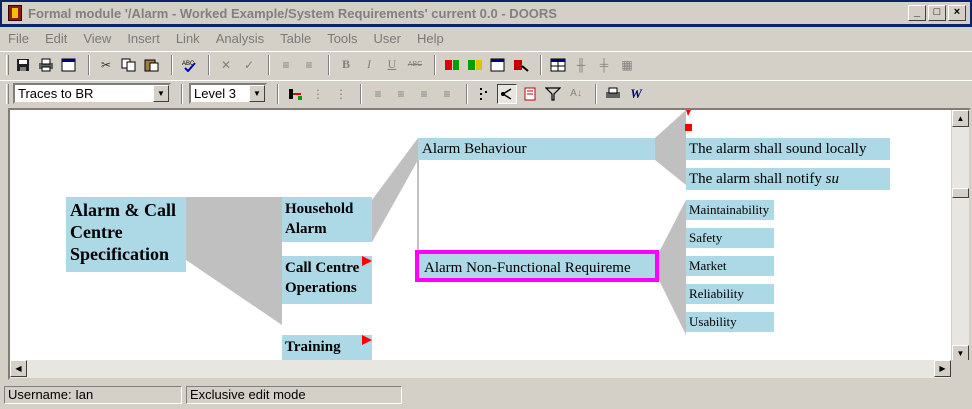 This screenshot has width=972, height=409. What do you see at coordinates (447, 94) in the screenshot?
I see `justify-icon: ≡` at bounding box center [447, 94].